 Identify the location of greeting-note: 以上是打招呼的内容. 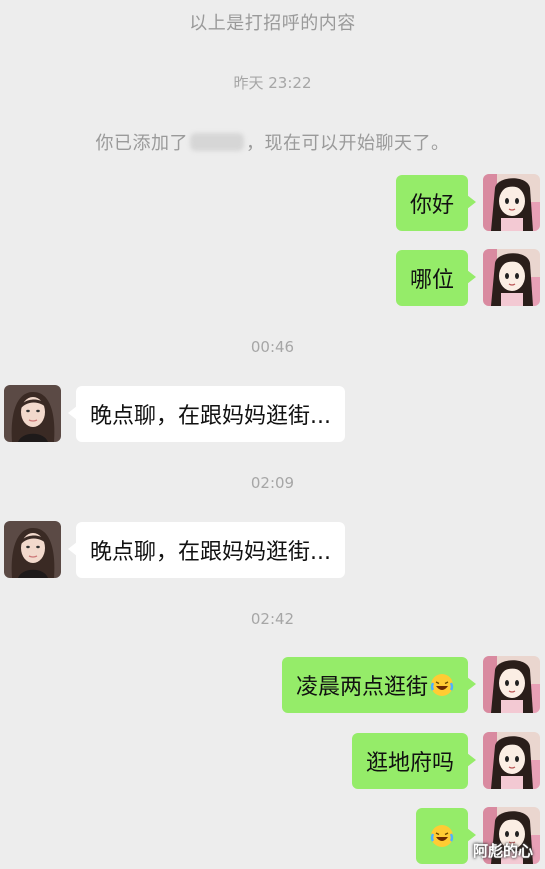
(272, 23).